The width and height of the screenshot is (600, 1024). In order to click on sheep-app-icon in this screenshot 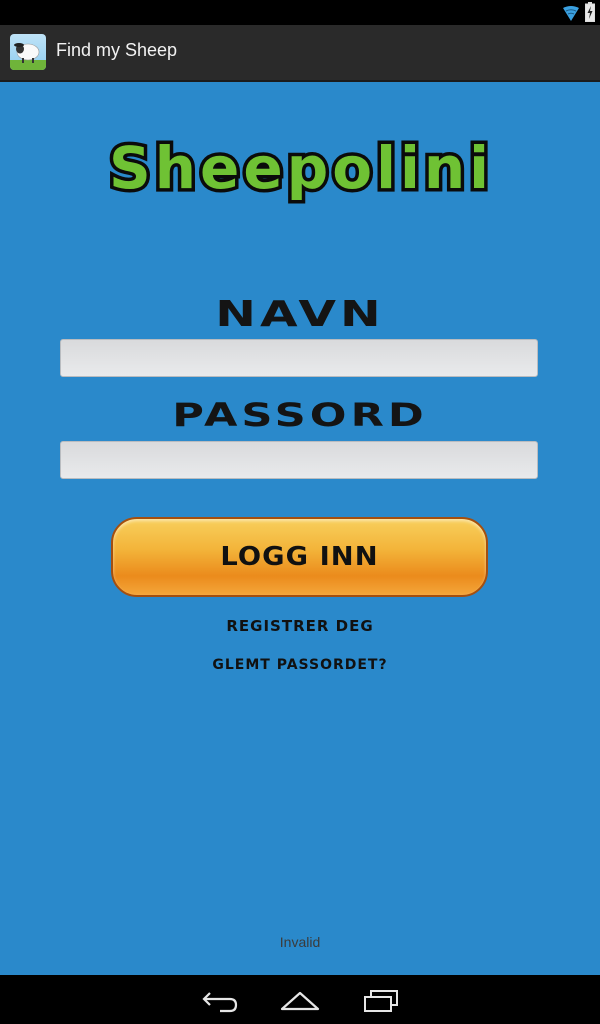, I will do `click(28, 52)`.